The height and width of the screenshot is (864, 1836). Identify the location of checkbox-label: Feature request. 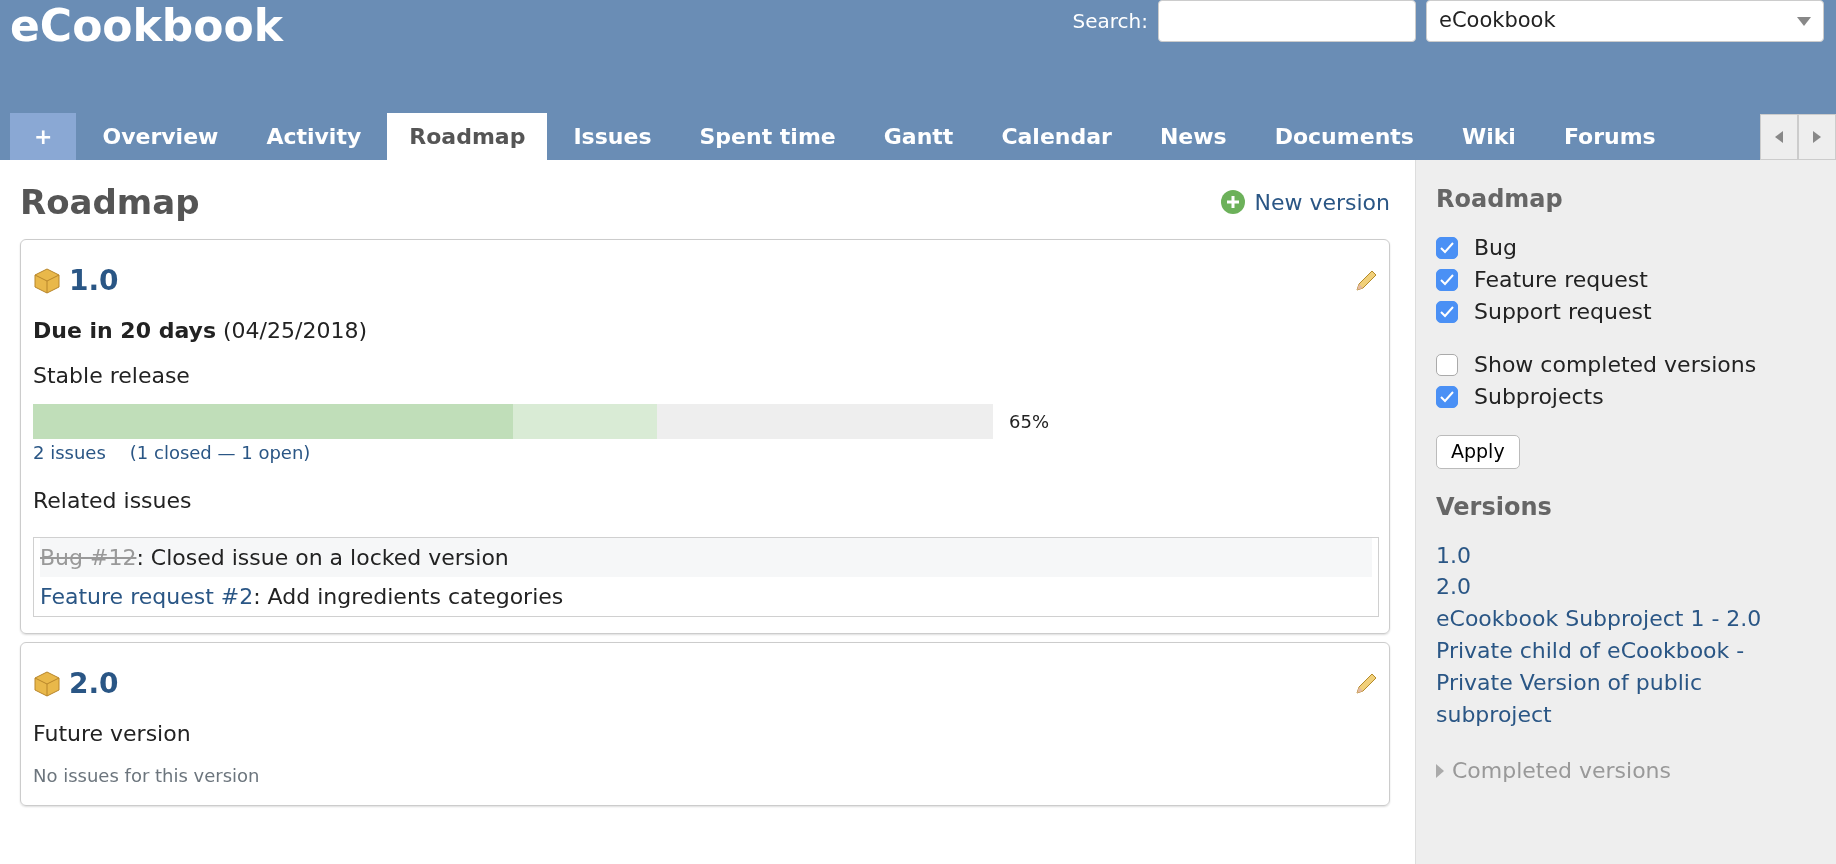
(1561, 279).